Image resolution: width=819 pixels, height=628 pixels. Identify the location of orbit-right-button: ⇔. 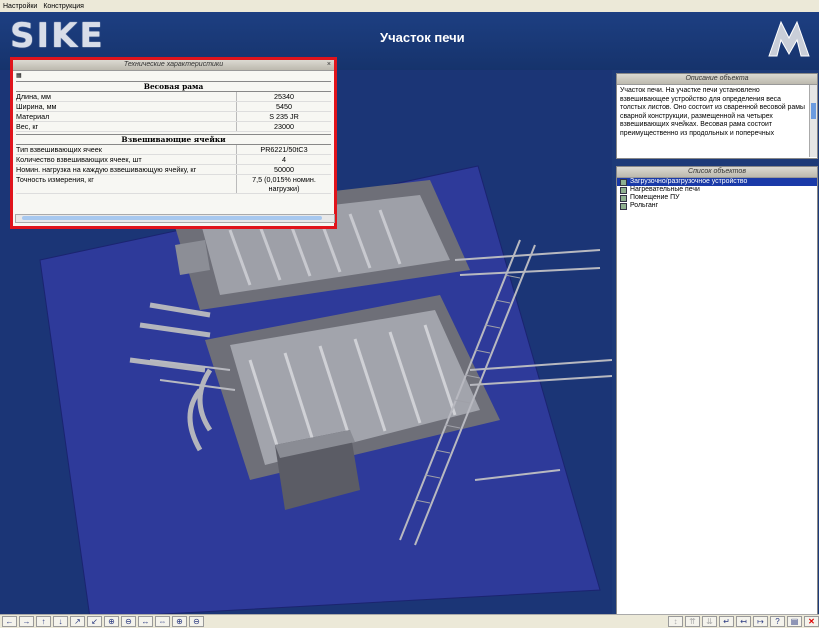
(162, 621).